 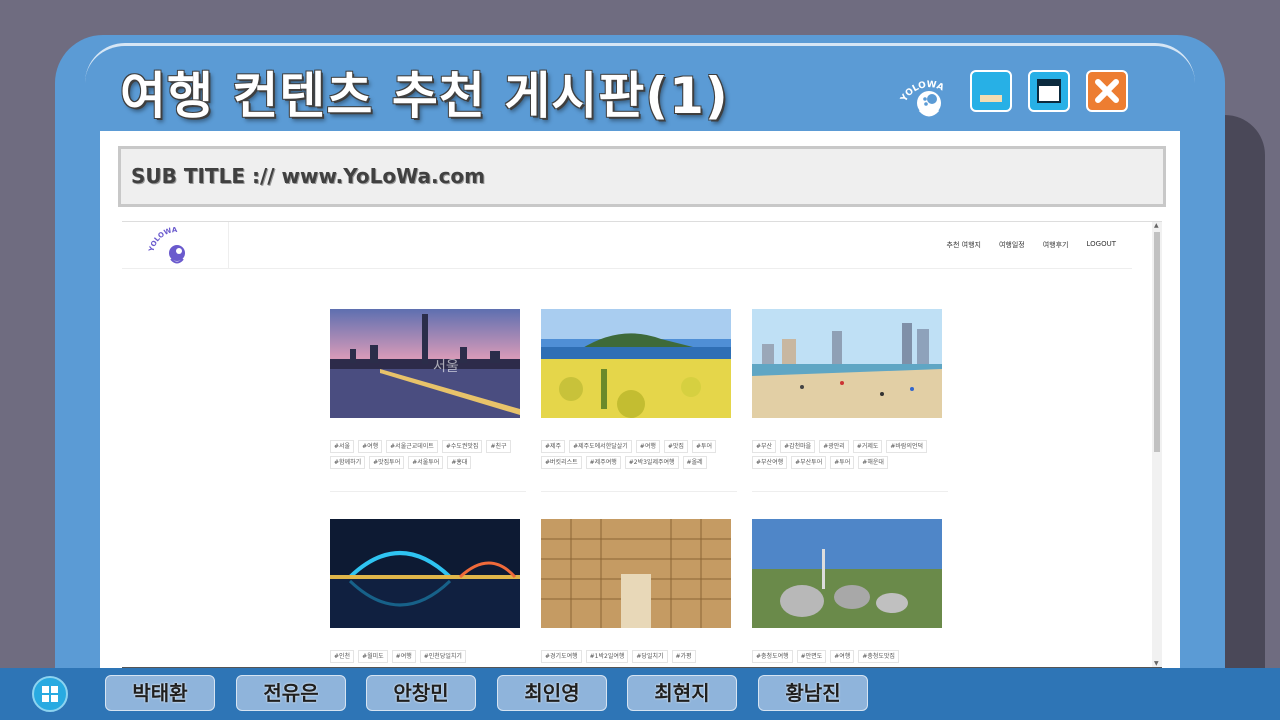 What do you see at coordinates (442, 656) in the screenshot?
I see `tag: #인천당일치기` at bounding box center [442, 656].